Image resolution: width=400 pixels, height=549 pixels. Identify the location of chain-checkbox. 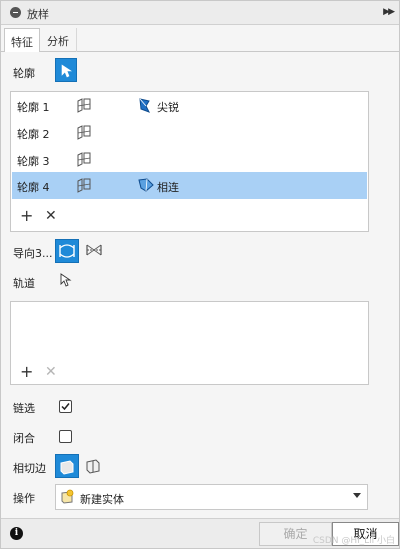
(65, 406).